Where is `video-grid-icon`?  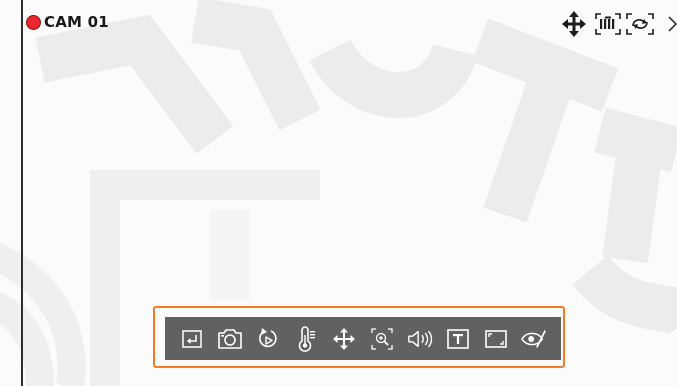 video-grid-icon is located at coordinates (608, 26).